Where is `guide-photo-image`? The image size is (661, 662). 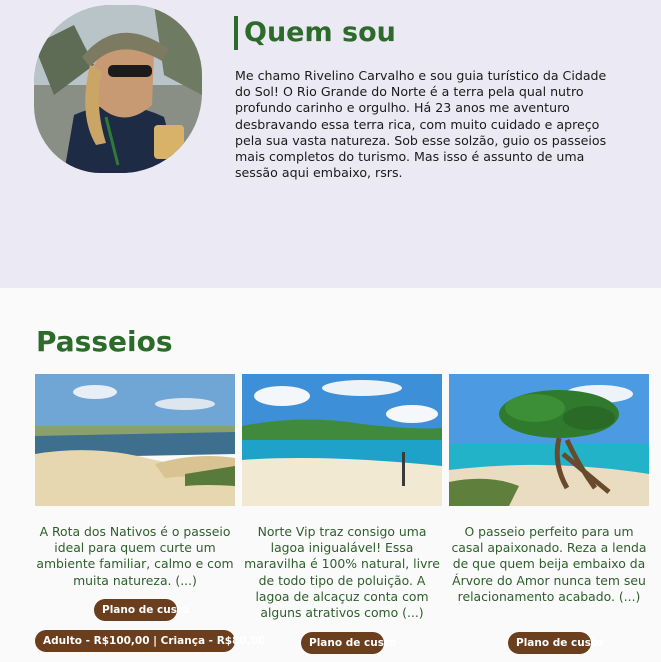
guide-photo-image is located at coordinates (118, 89).